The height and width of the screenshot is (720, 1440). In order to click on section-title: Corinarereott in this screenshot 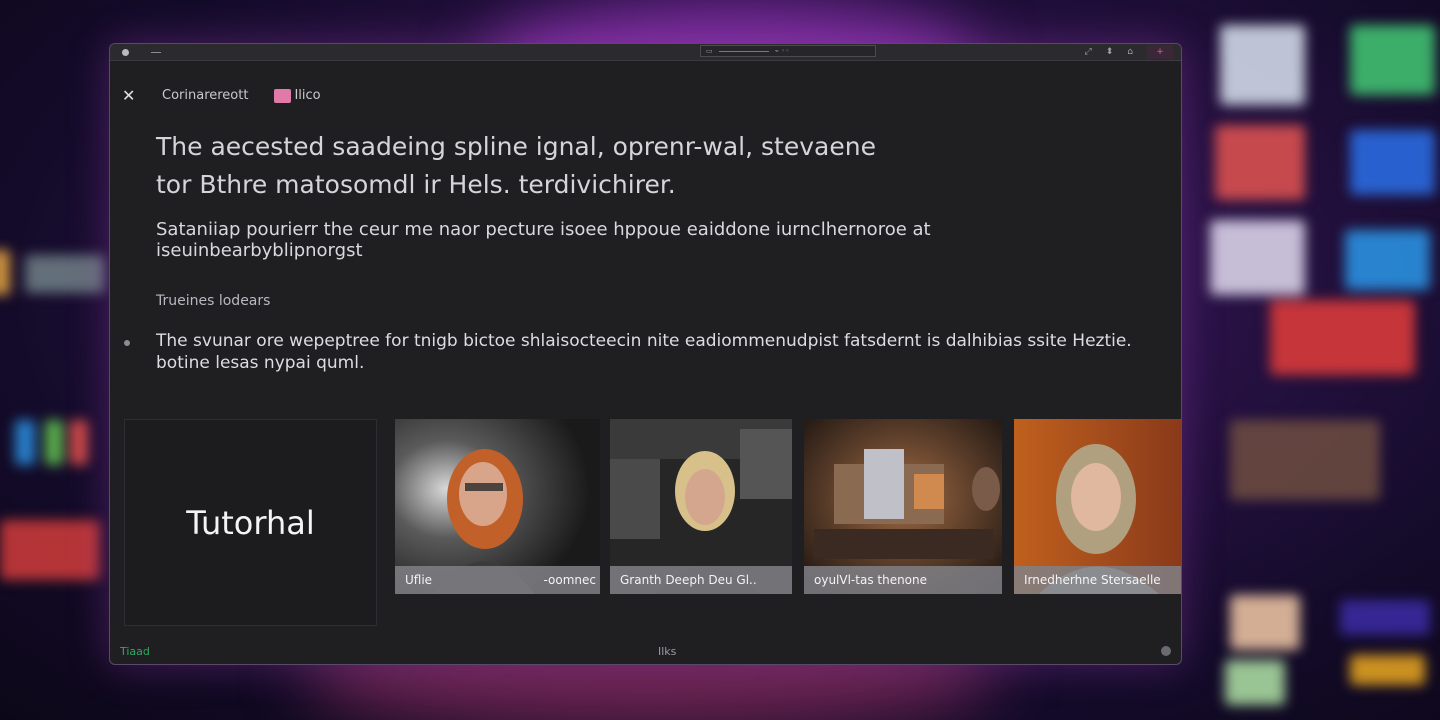, I will do `click(205, 95)`.